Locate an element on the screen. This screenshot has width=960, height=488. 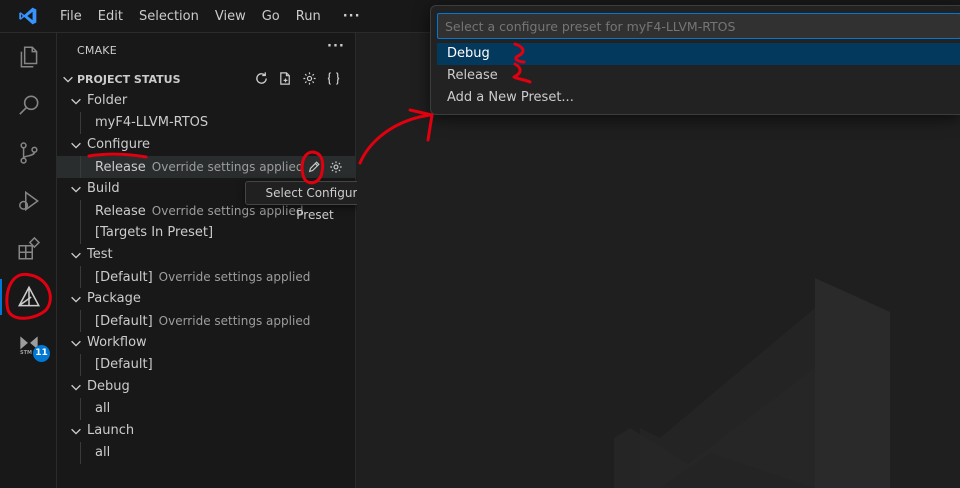
section-actions is located at coordinates (297, 78).